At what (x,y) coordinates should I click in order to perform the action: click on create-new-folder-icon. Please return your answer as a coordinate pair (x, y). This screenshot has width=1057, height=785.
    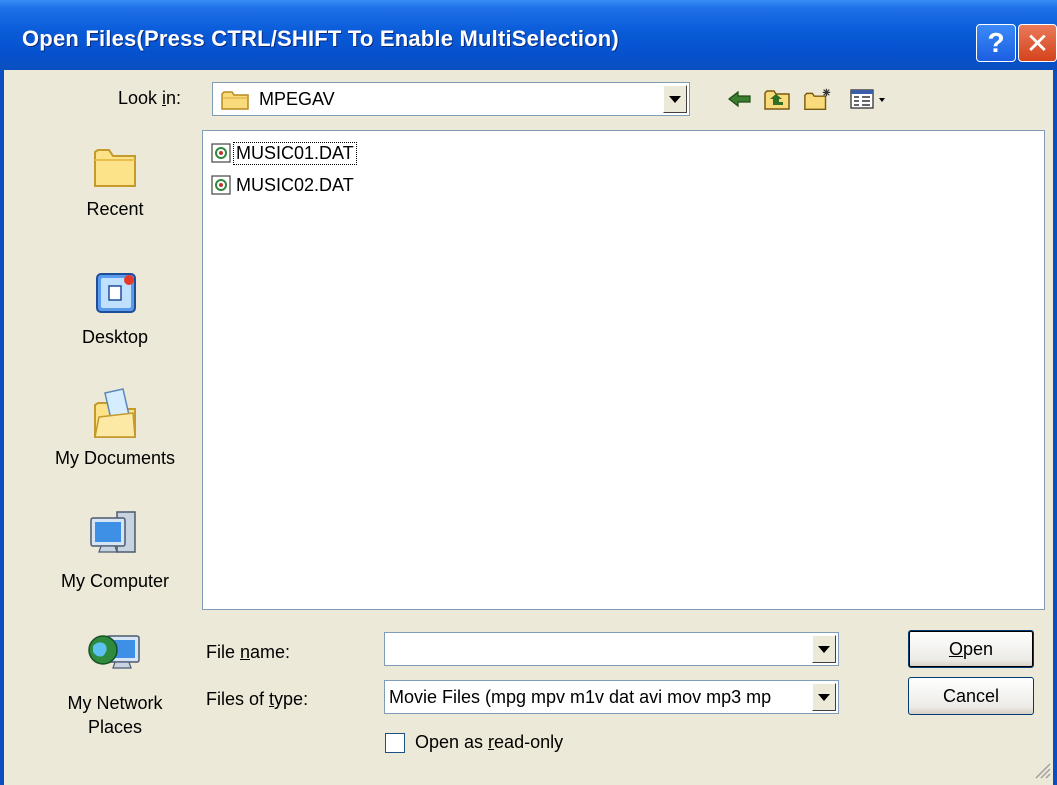
    Looking at the image, I should click on (818, 99).